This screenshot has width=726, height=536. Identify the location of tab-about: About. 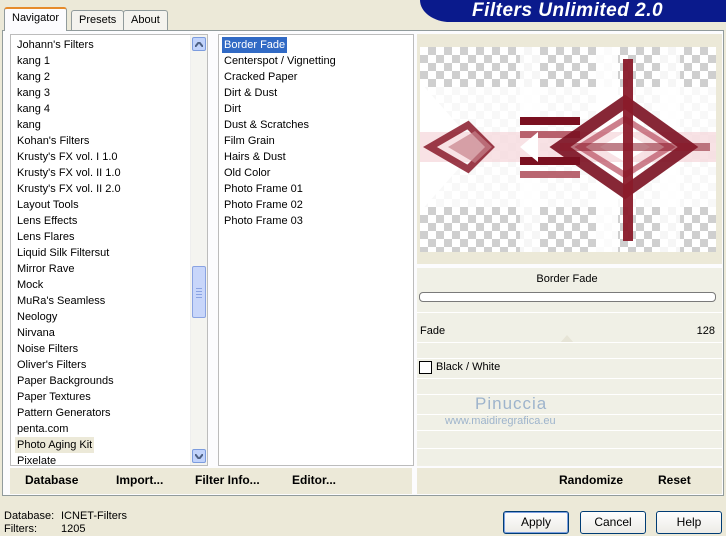
(145, 20).